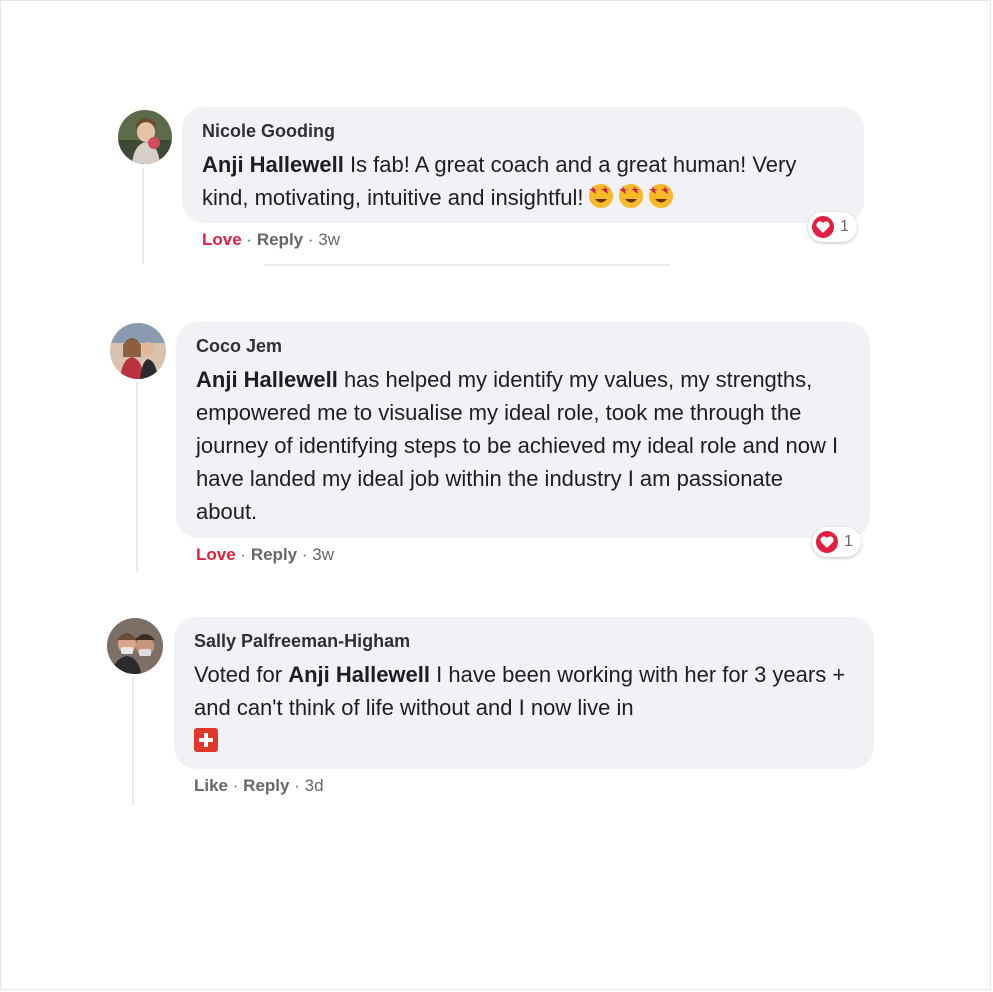  Describe the element at coordinates (211, 785) in the screenshot. I see `like-button: Like` at that location.